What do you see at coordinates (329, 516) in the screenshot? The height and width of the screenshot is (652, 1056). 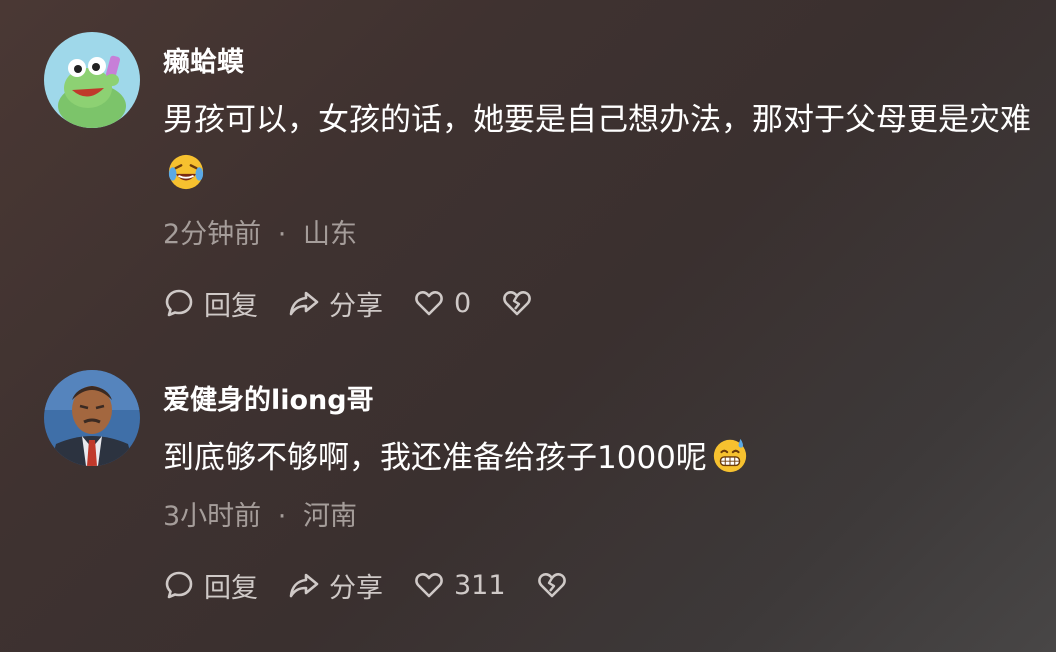 I see `comment-location: 河南` at bounding box center [329, 516].